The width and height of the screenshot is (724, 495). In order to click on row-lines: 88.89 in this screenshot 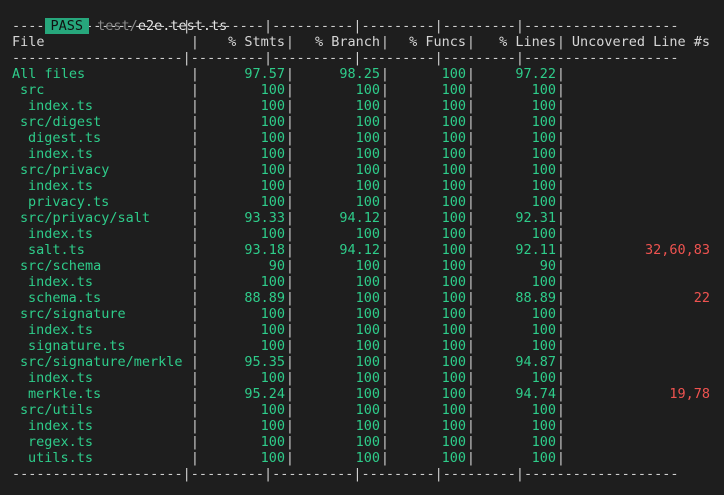, I will do `click(535, 298)`.